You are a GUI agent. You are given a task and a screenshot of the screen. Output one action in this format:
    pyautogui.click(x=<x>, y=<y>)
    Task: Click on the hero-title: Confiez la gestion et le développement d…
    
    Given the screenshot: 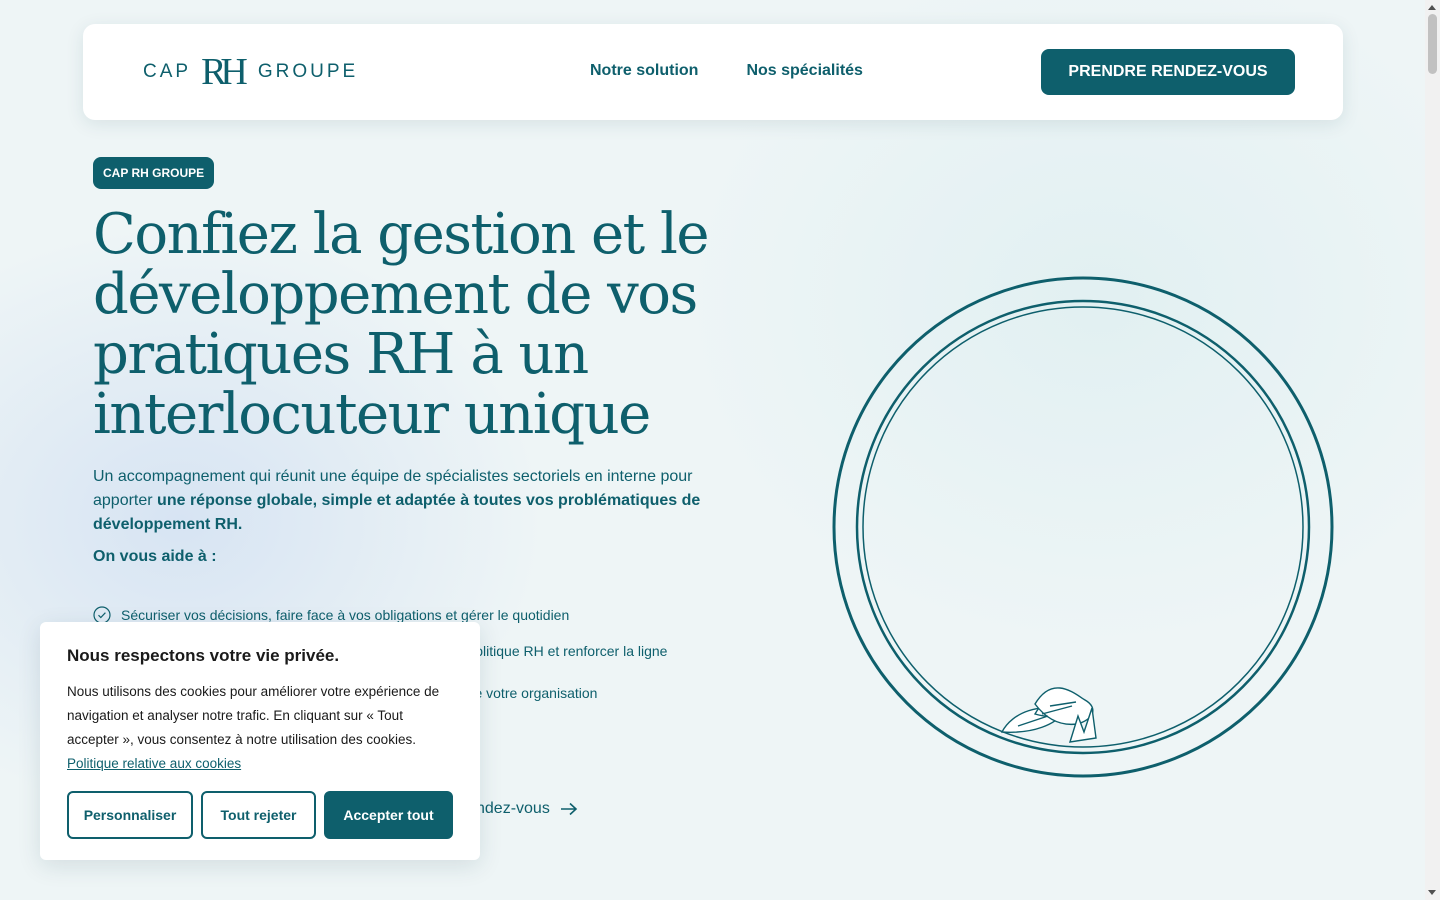 What is the action you would take?
    pyautogui.click(x=401, y=324)
    